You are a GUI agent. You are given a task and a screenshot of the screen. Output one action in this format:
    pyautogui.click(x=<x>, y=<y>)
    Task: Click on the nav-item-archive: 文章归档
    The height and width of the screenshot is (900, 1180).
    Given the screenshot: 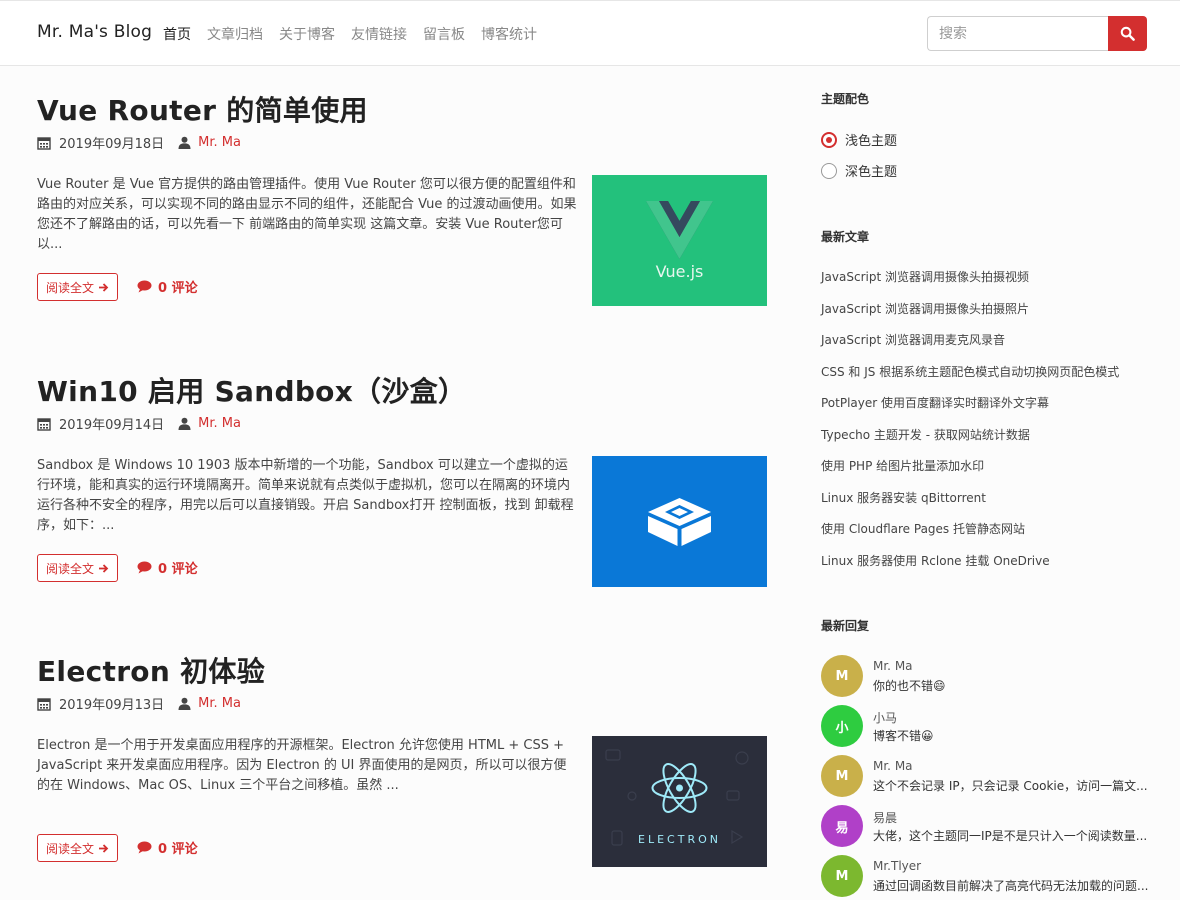 What is the action you would take?
    pyautogui.click(x=235, y=34)
    